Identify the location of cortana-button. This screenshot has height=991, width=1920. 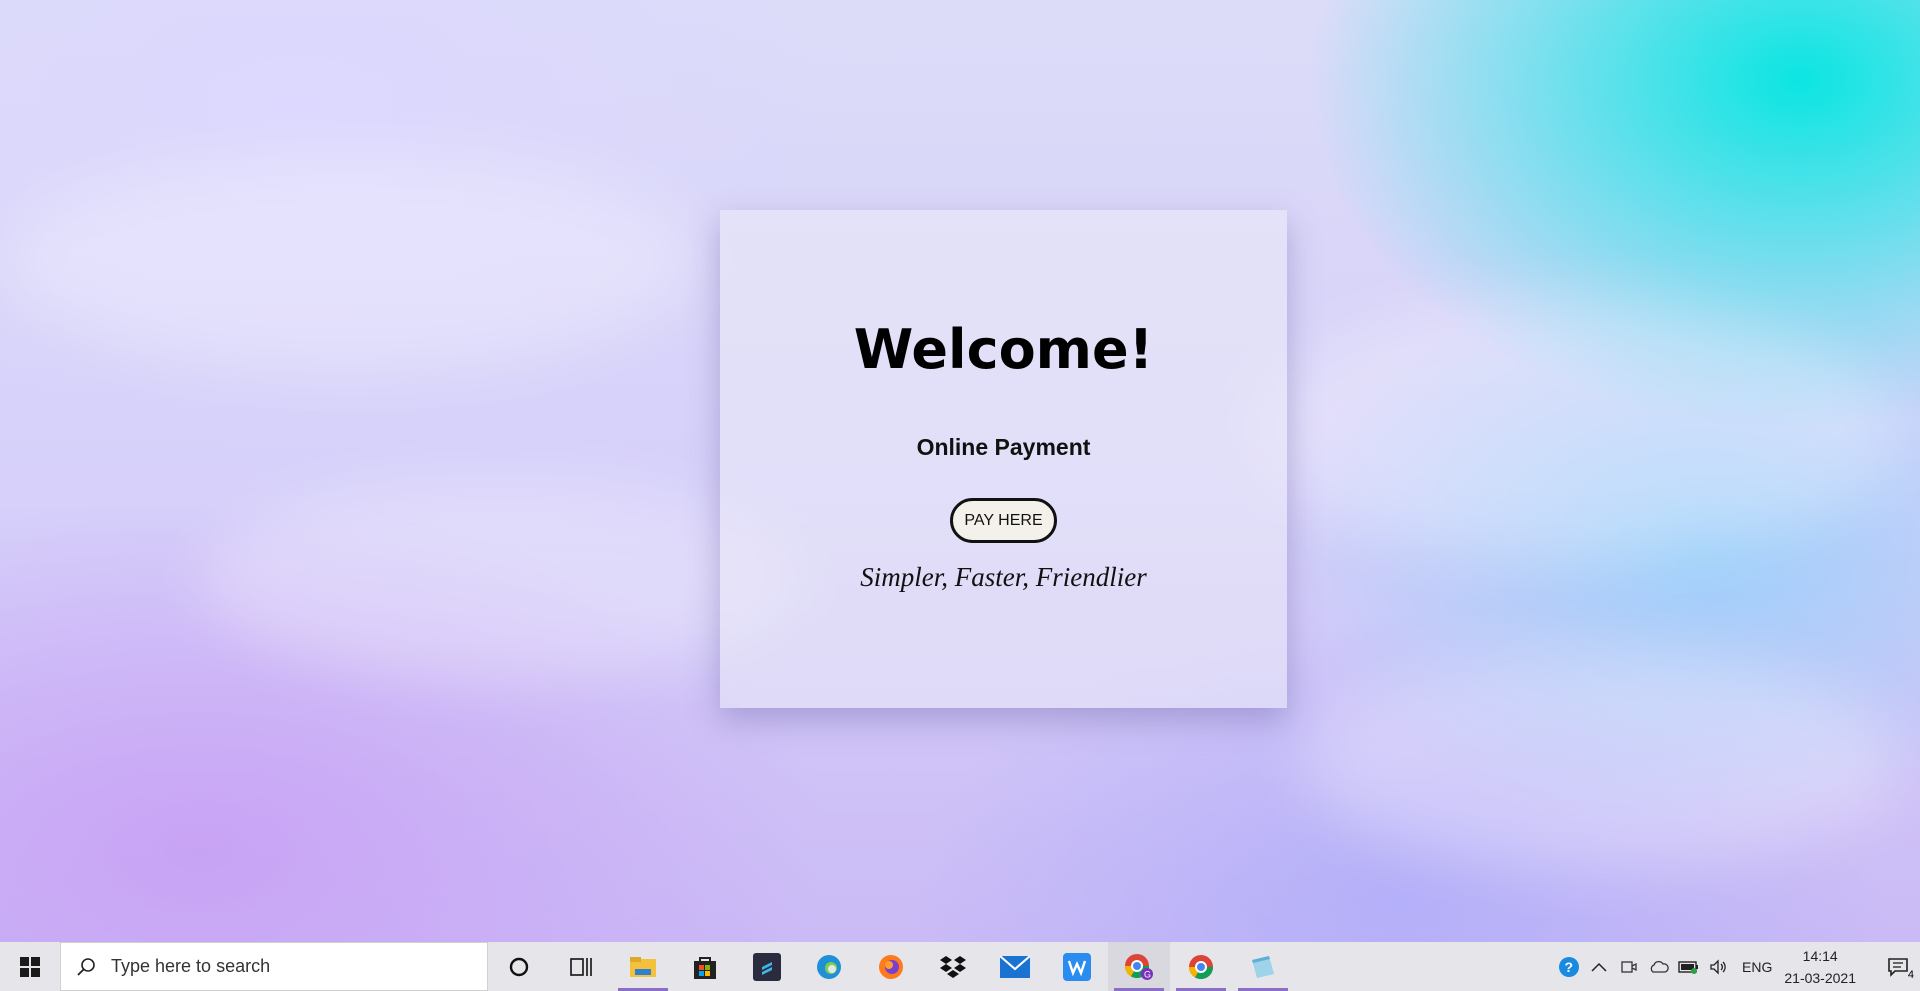
(519, 966).